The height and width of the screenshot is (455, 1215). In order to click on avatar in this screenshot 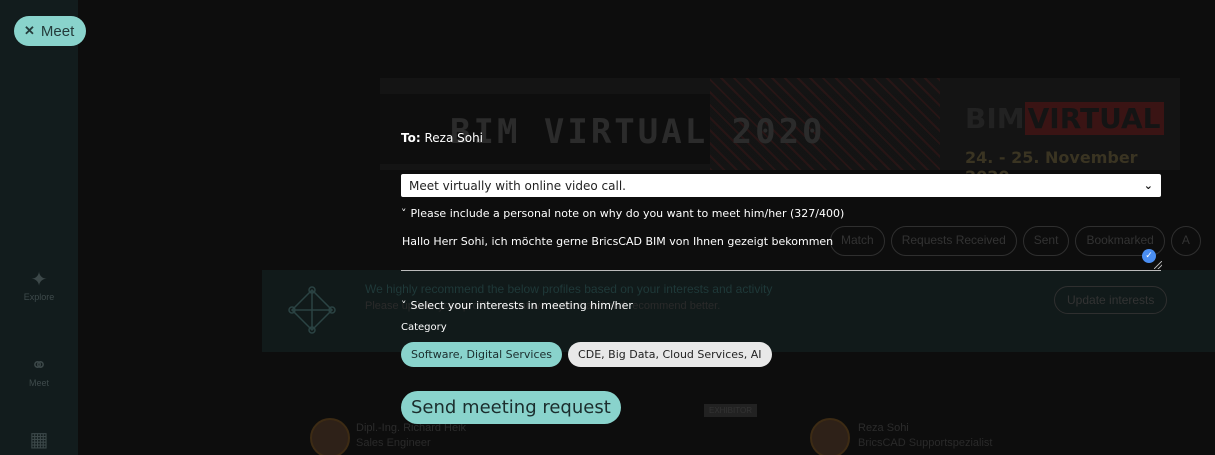, I will do `click(330, 436)`.